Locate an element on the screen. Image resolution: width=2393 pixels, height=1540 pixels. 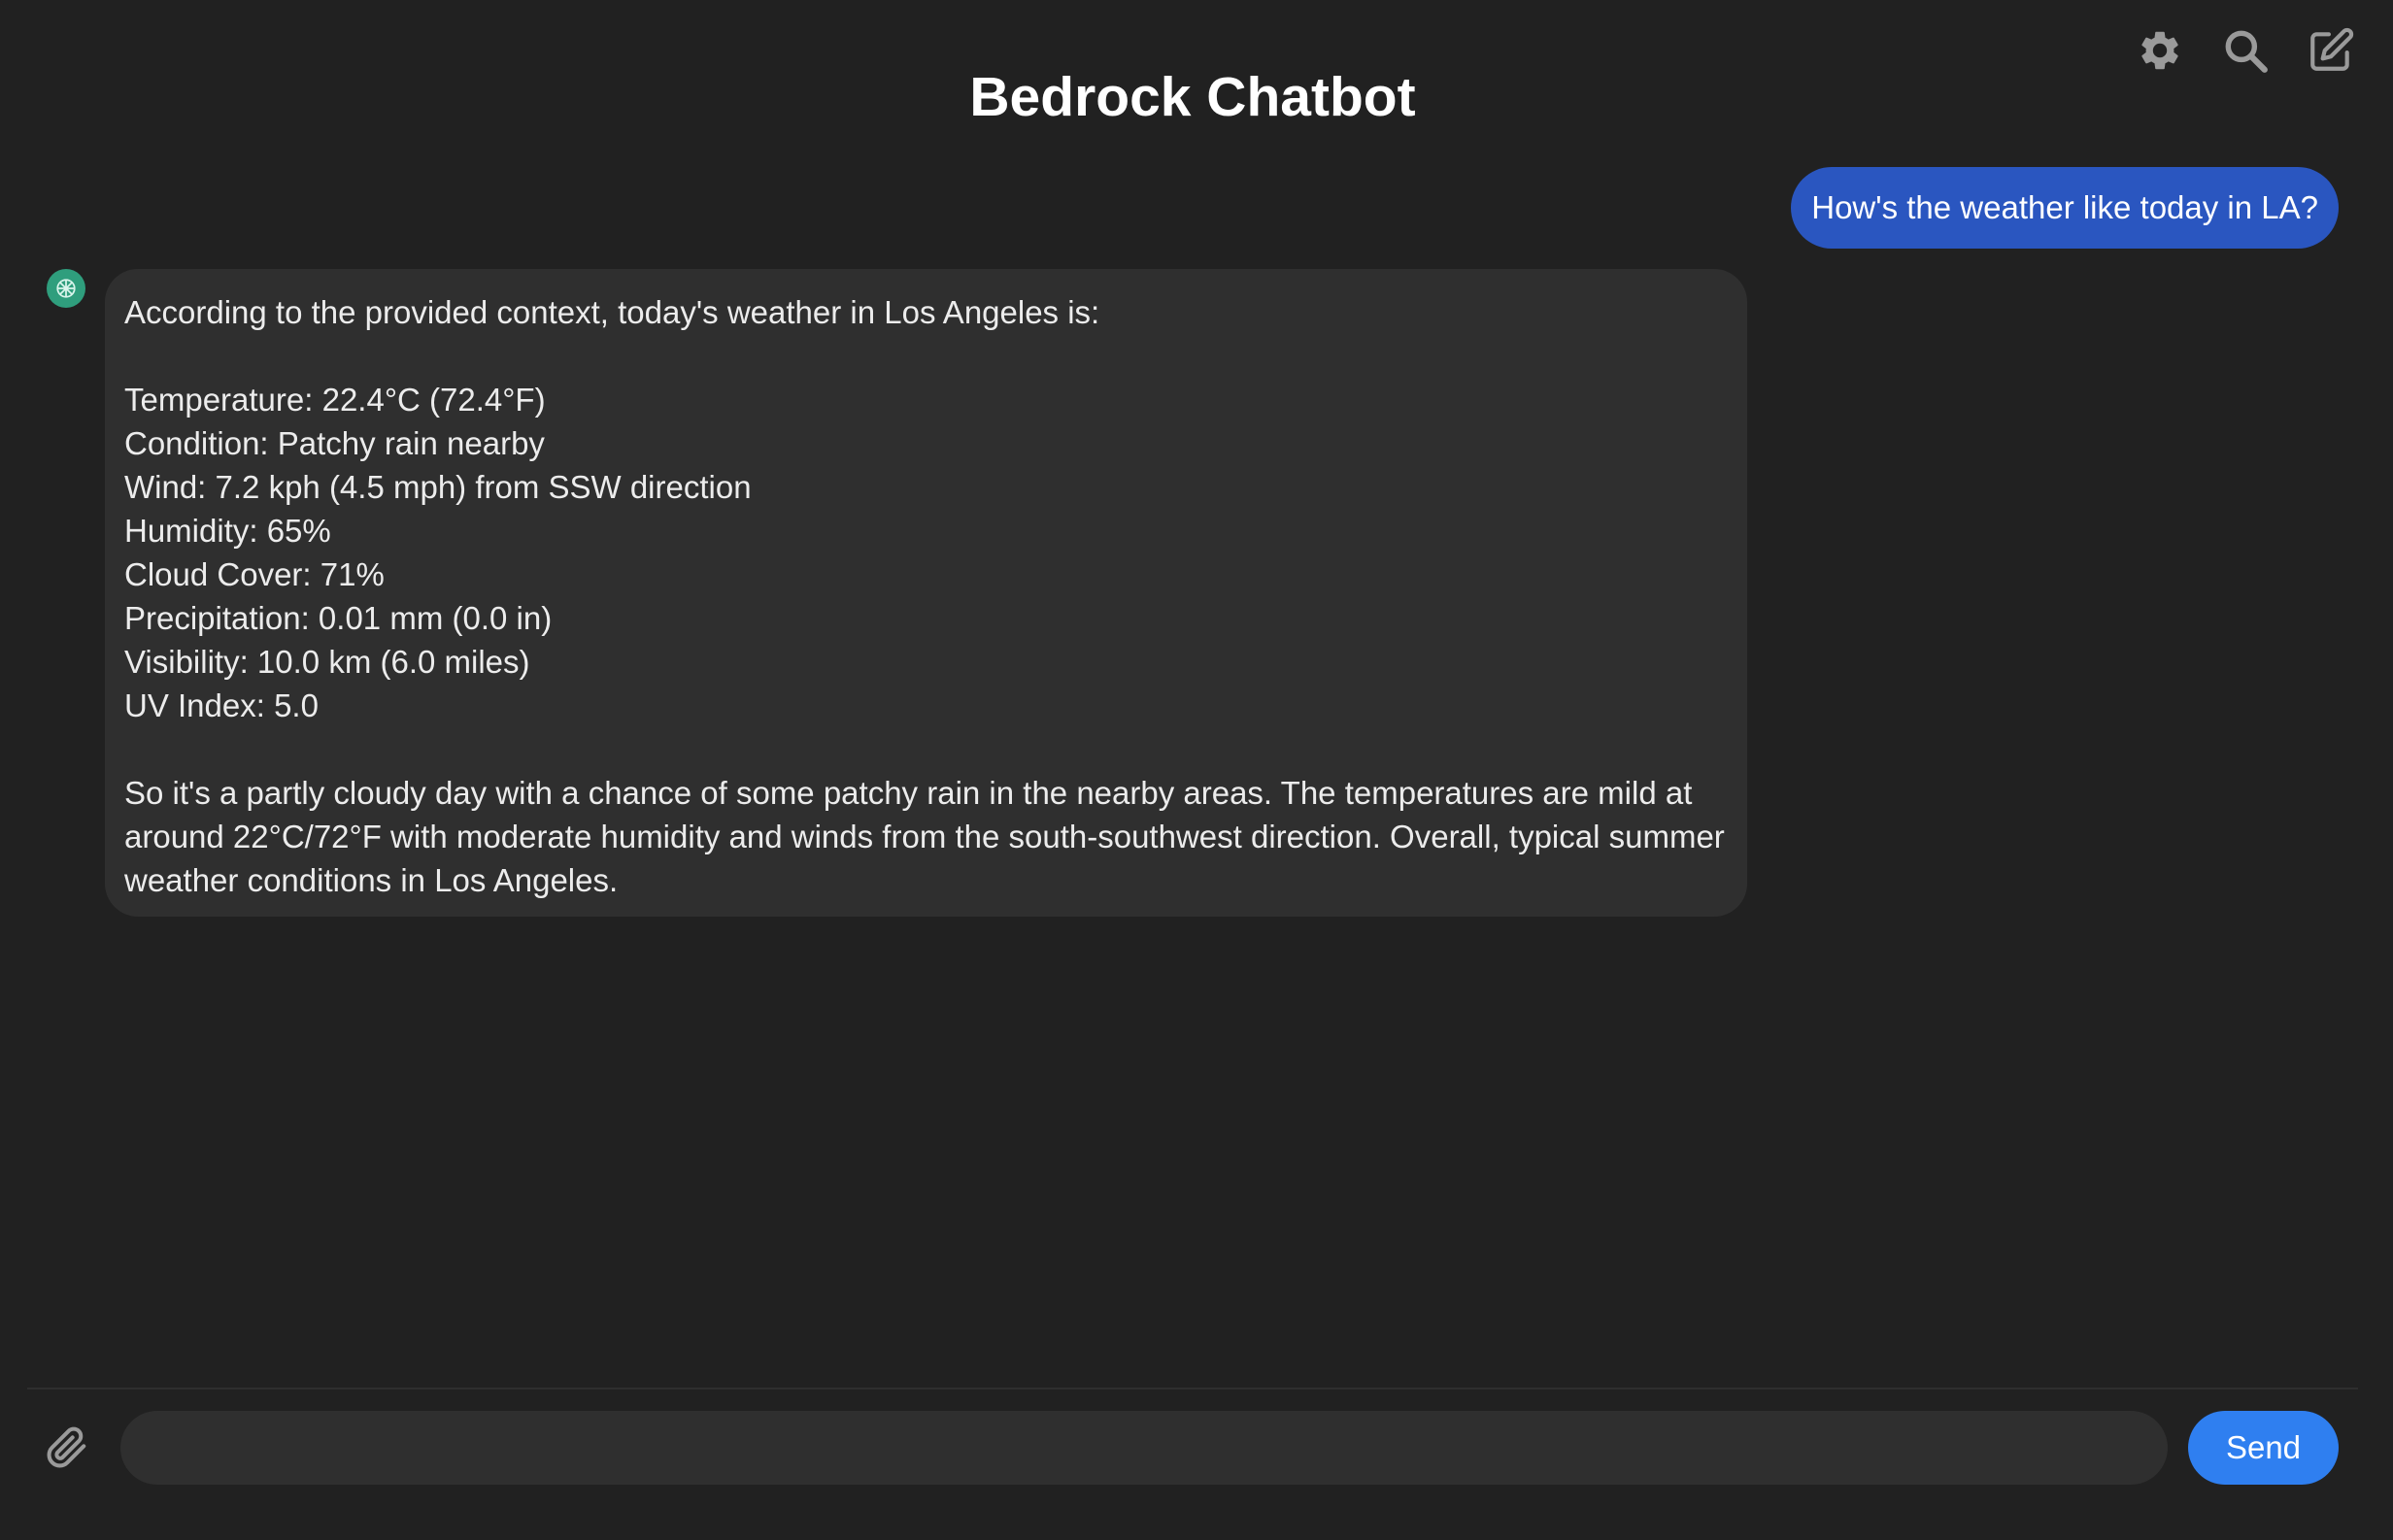
message-input is located at coordinates (1144, 1448).